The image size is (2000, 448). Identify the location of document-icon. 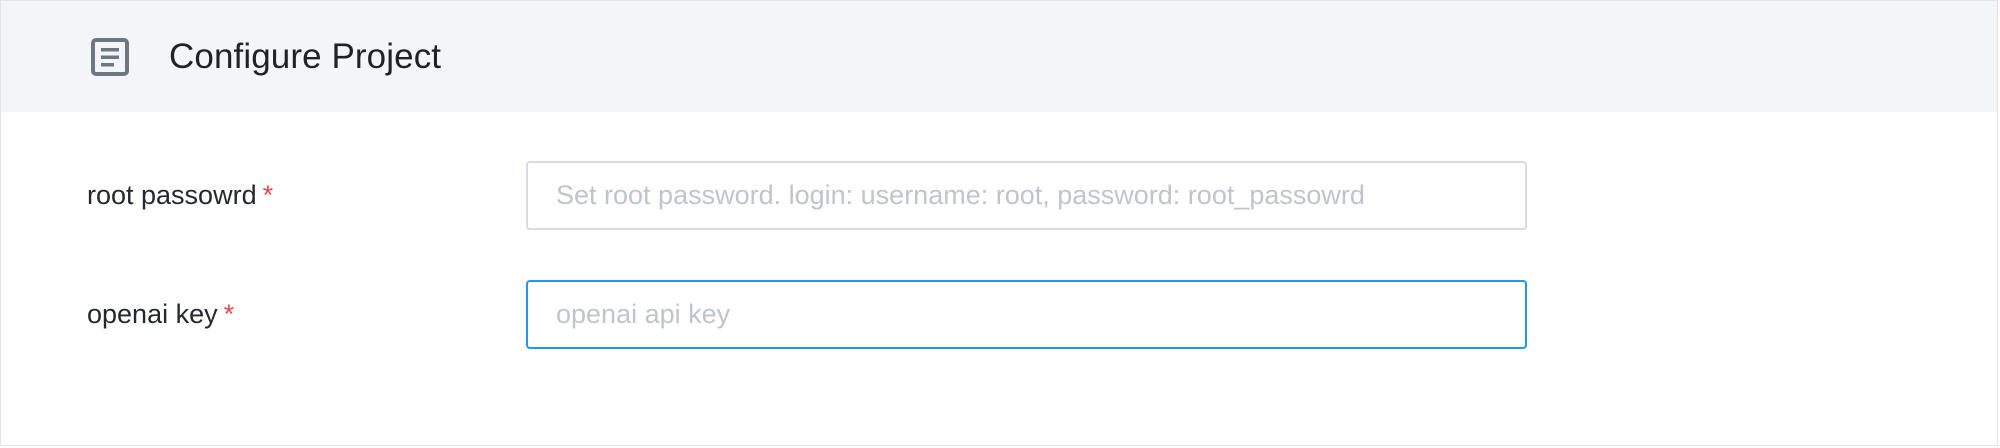
(110, 57).